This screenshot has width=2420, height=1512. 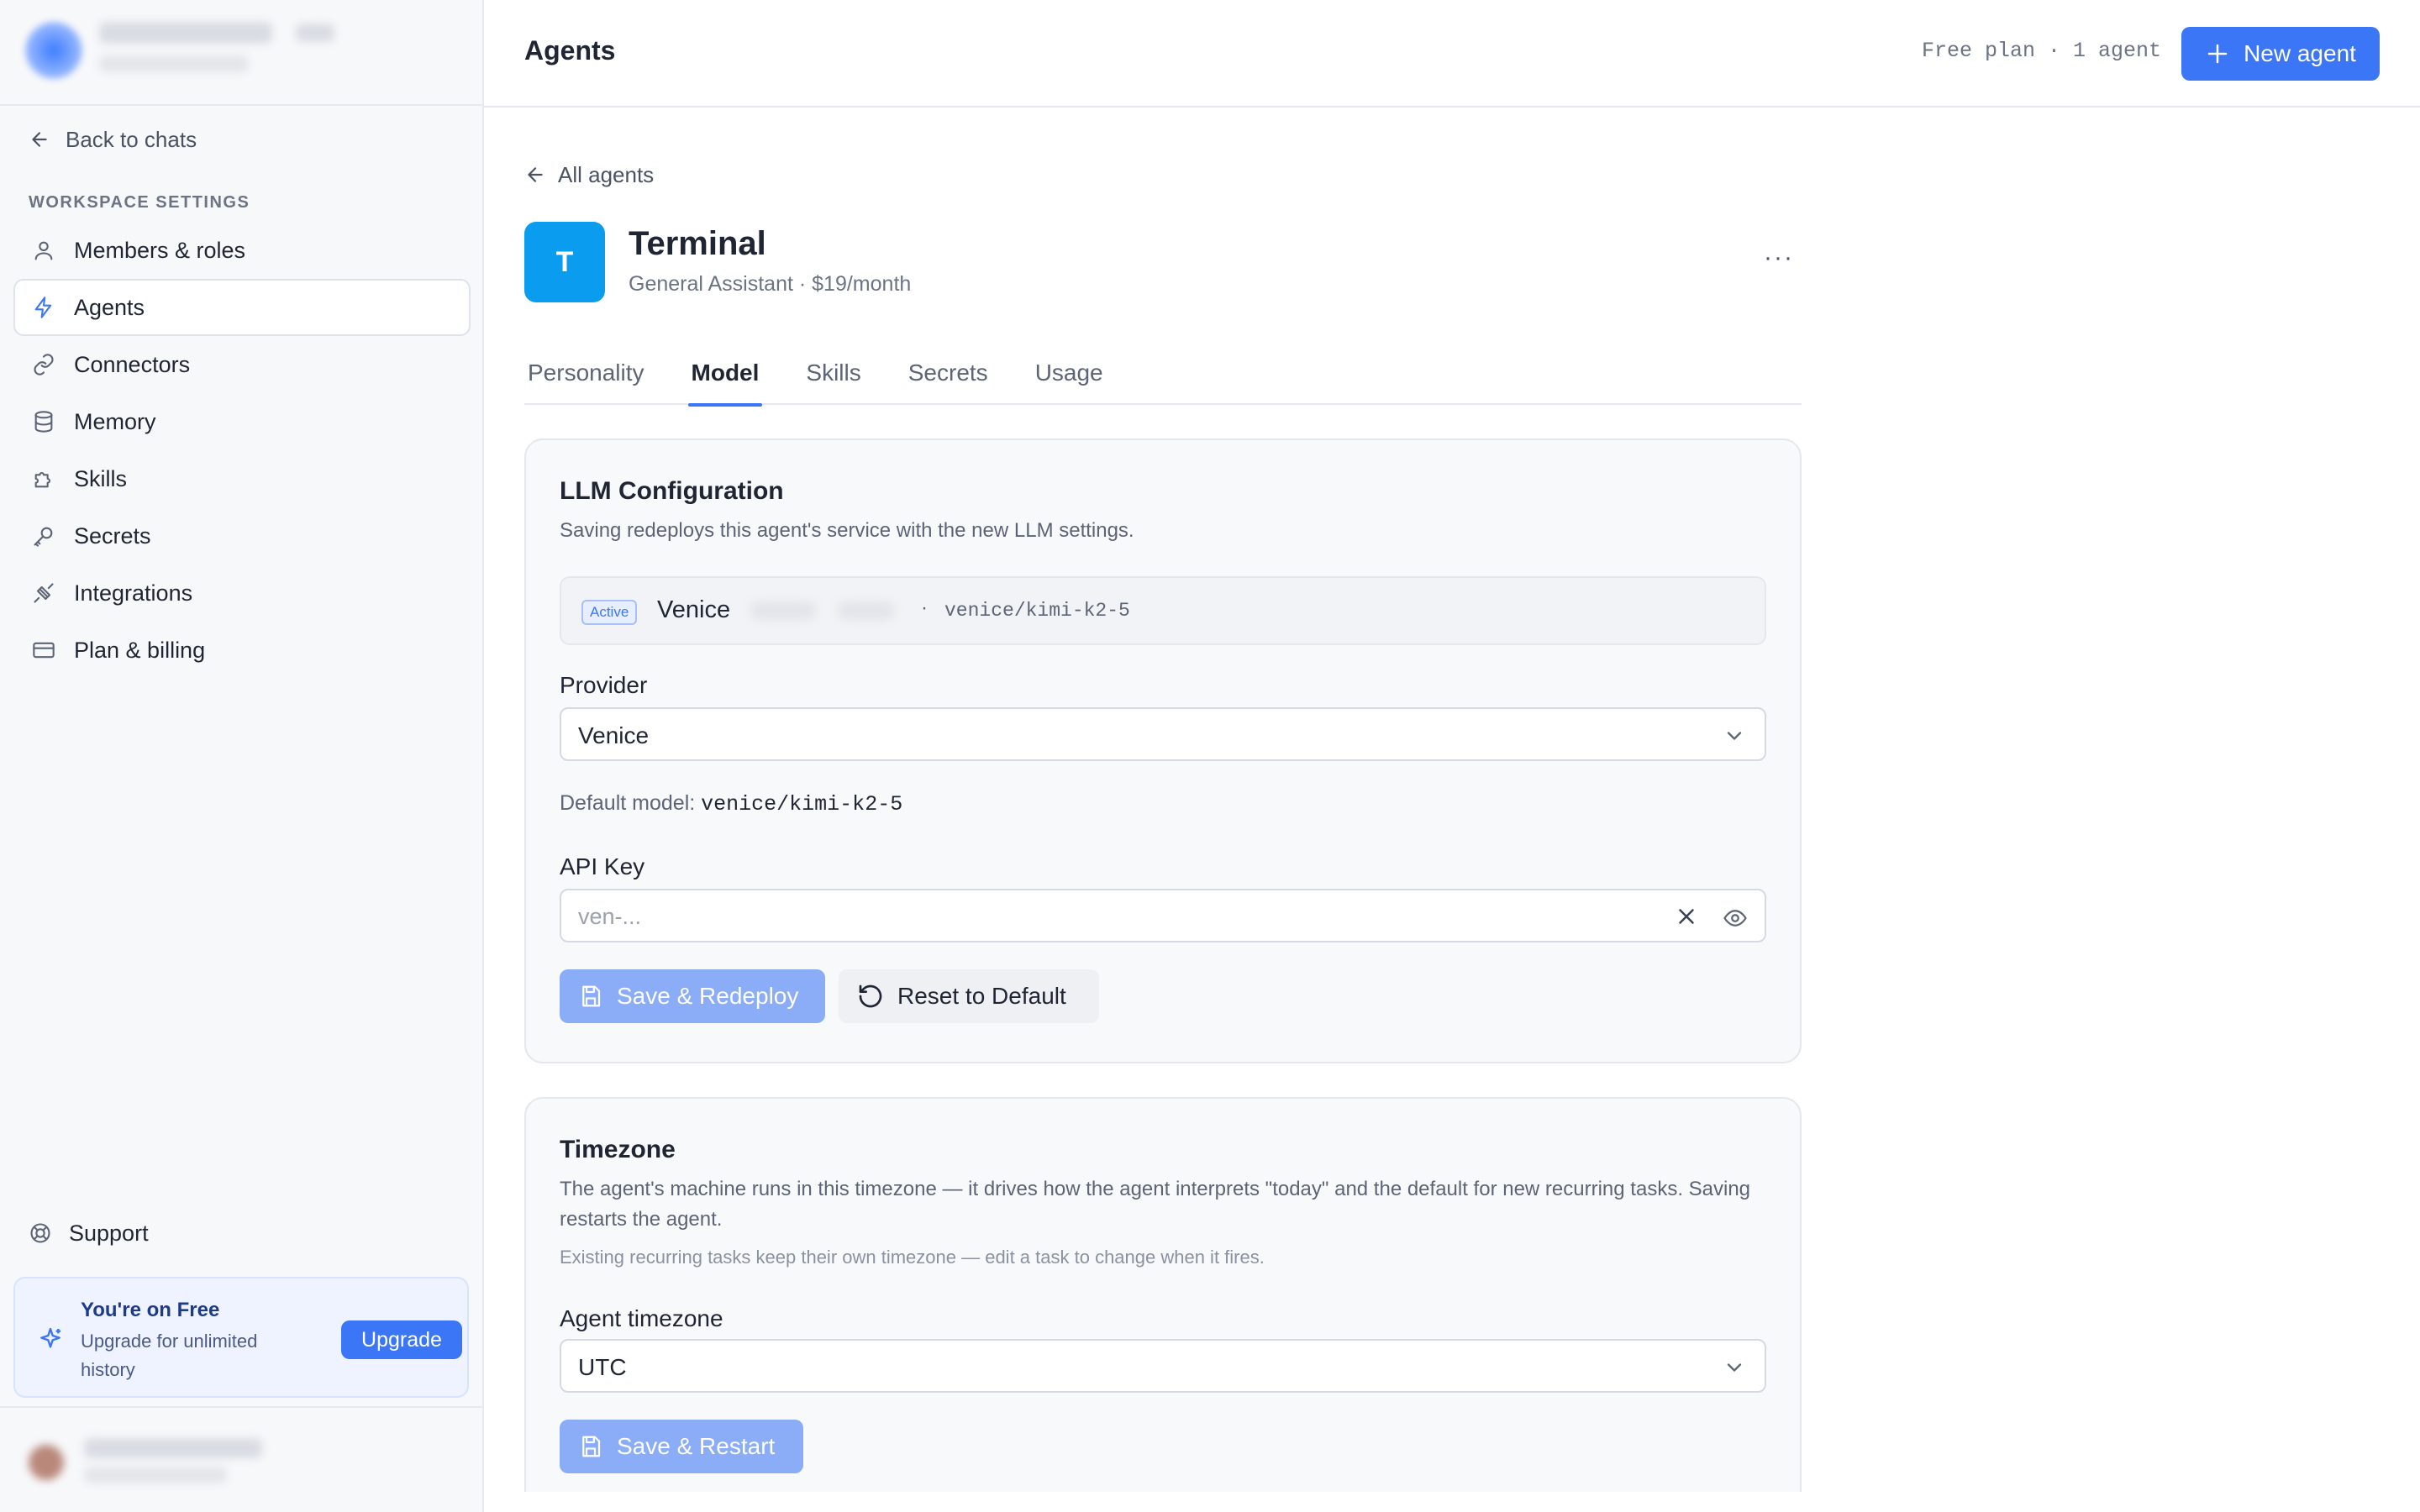 I want to click on upgrade-button: Upgrade, so click(x=401, y=1339).